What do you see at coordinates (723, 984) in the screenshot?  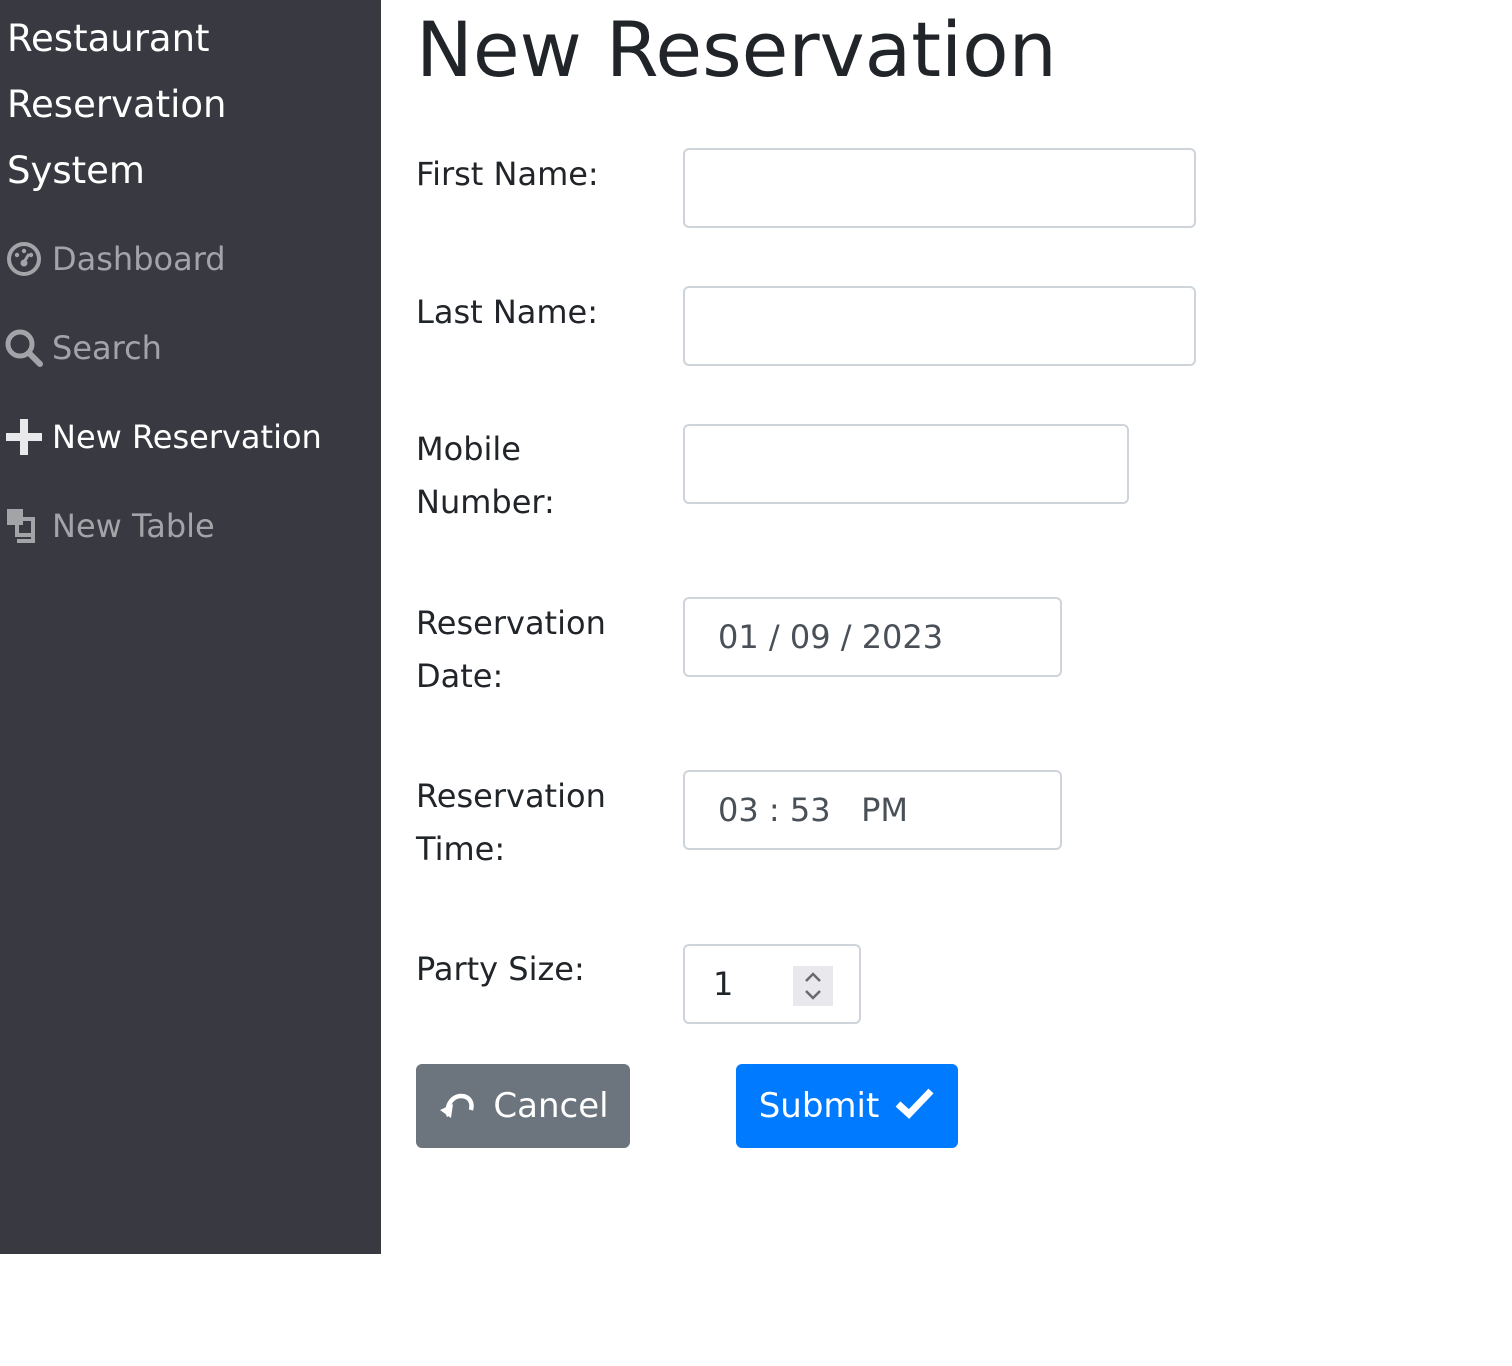 I see `party-size-value: 1` at bounding box center [723, 984].